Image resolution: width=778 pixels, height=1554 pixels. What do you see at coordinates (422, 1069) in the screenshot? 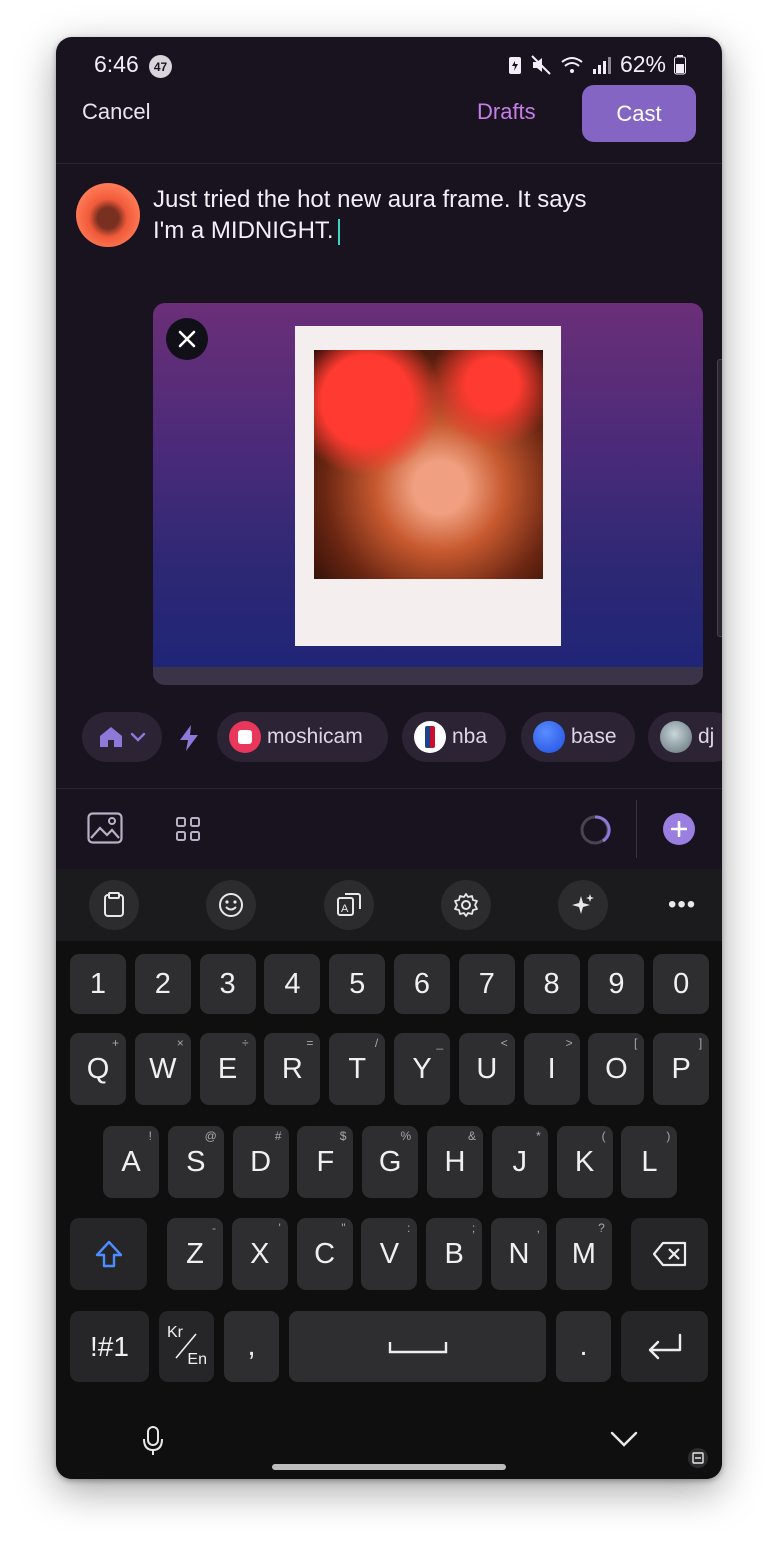
I see `key-y: Y _` at bounding box center [422, 1069].